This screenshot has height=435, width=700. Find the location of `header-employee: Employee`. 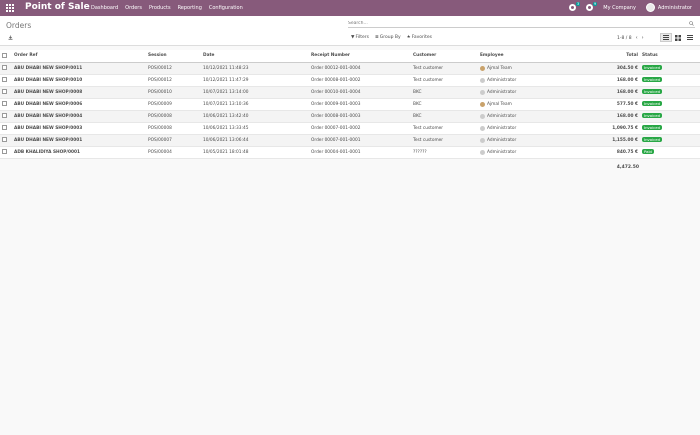

header-employee: Employee is located at coordinates (513, 56).